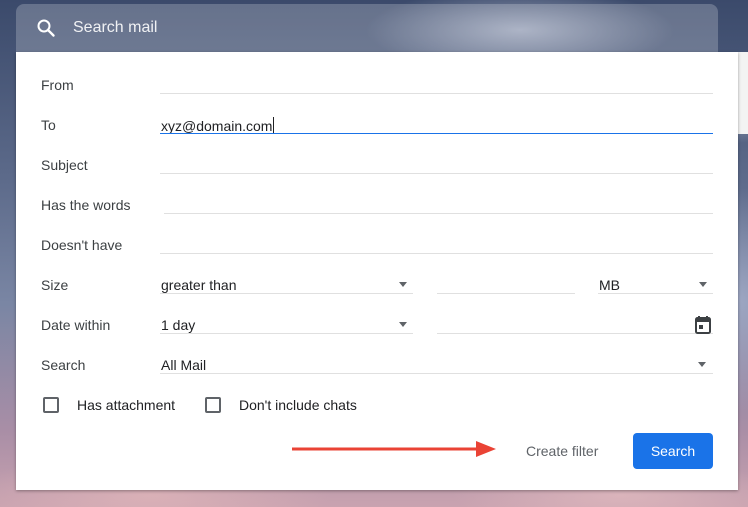 The width and height of the screenshot is (748, 507). I want to click on size-operator-select: greater than, so click(199, 285).